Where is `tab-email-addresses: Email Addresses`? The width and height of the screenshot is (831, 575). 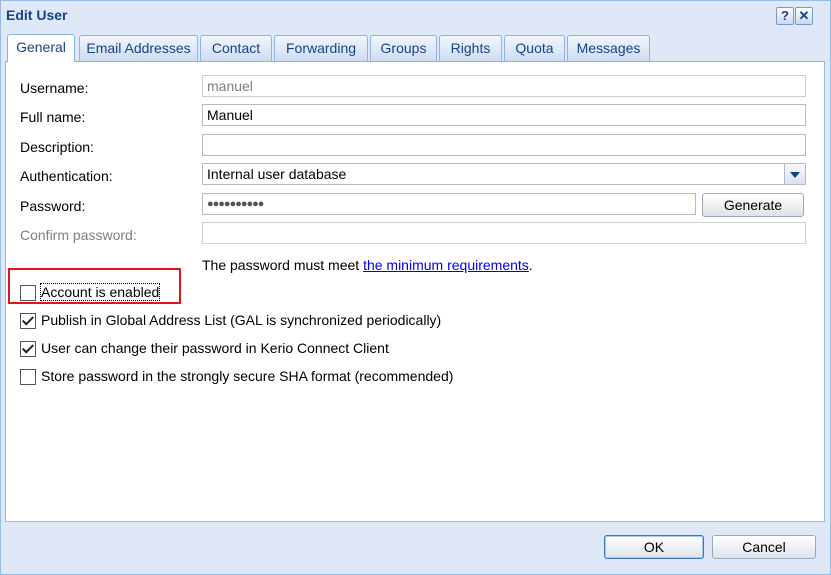
tab-email-addresses: Email Addresses is located at coordinates (138, 48).